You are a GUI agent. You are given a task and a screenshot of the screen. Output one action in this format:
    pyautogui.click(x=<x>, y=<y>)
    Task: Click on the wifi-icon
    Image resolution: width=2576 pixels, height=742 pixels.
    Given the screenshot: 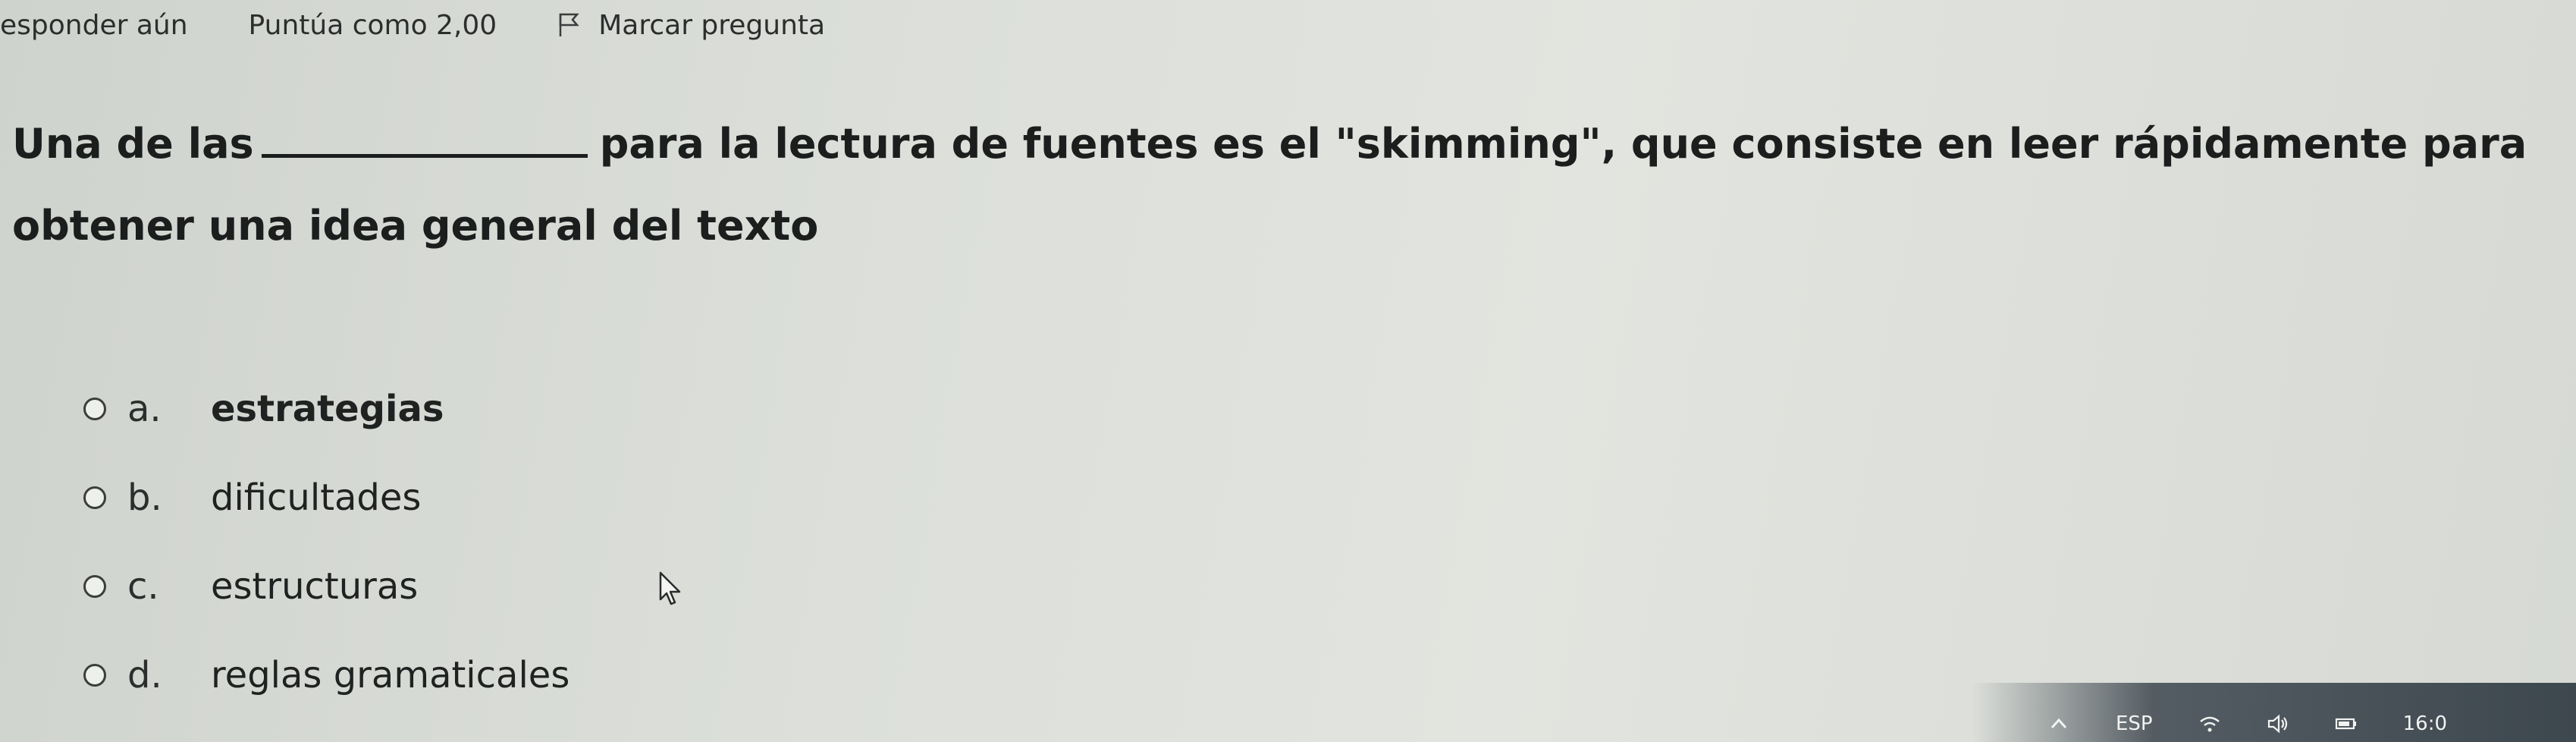 What is the action you would take?
    pyautogui.click(x=2209, y=724)
    